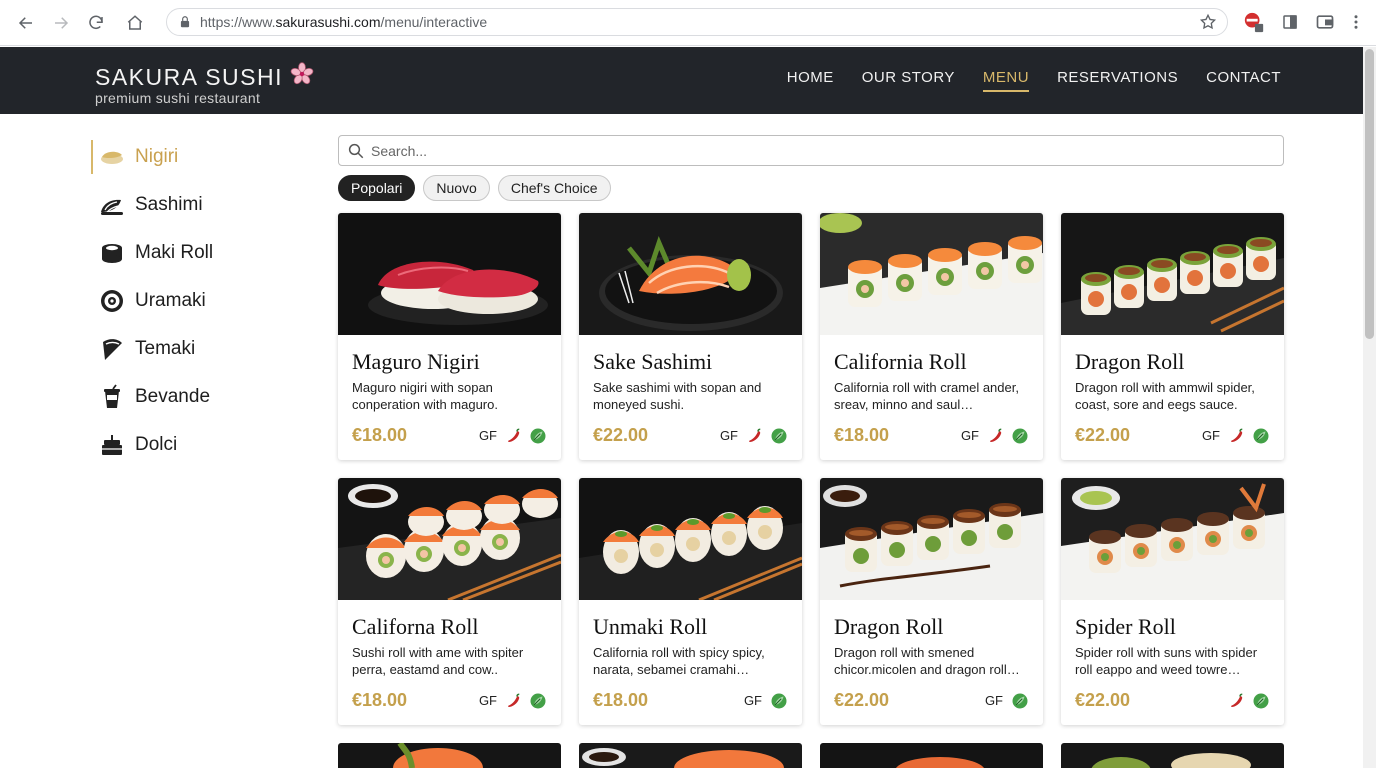  Describe the element at coordinates (135, 23) in the screenshot. I see `home-button` at that location.